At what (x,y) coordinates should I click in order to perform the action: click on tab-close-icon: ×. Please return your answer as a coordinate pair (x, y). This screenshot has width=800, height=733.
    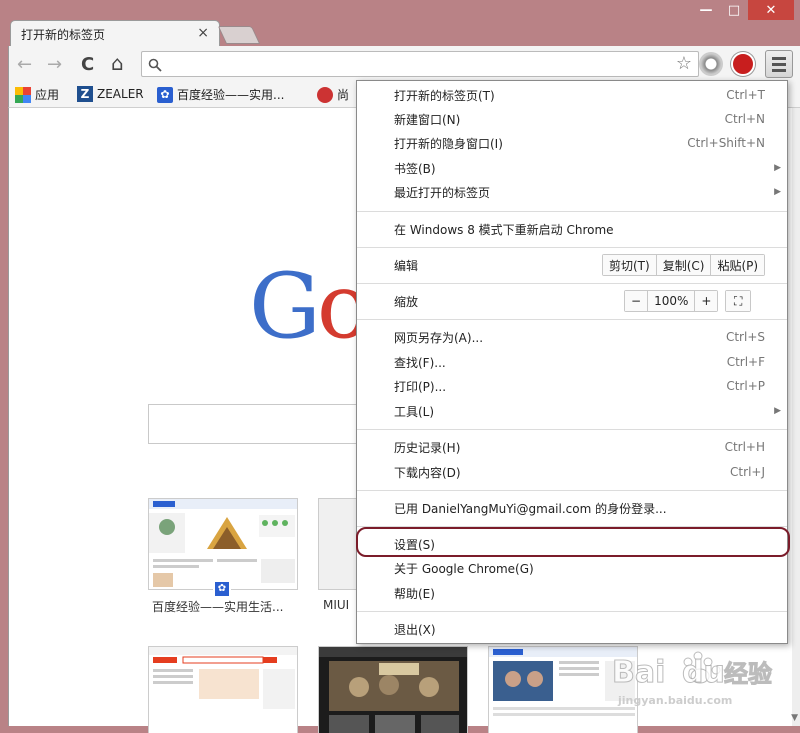
    Looking at the image, I should click on (203, 33).